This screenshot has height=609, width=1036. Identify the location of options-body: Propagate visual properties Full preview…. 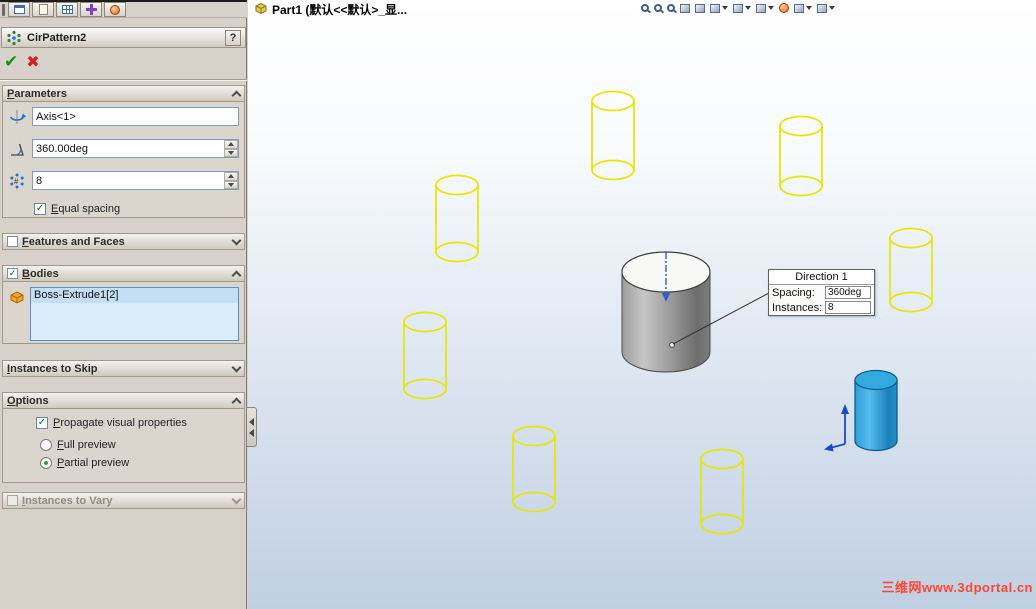
(123, 446).